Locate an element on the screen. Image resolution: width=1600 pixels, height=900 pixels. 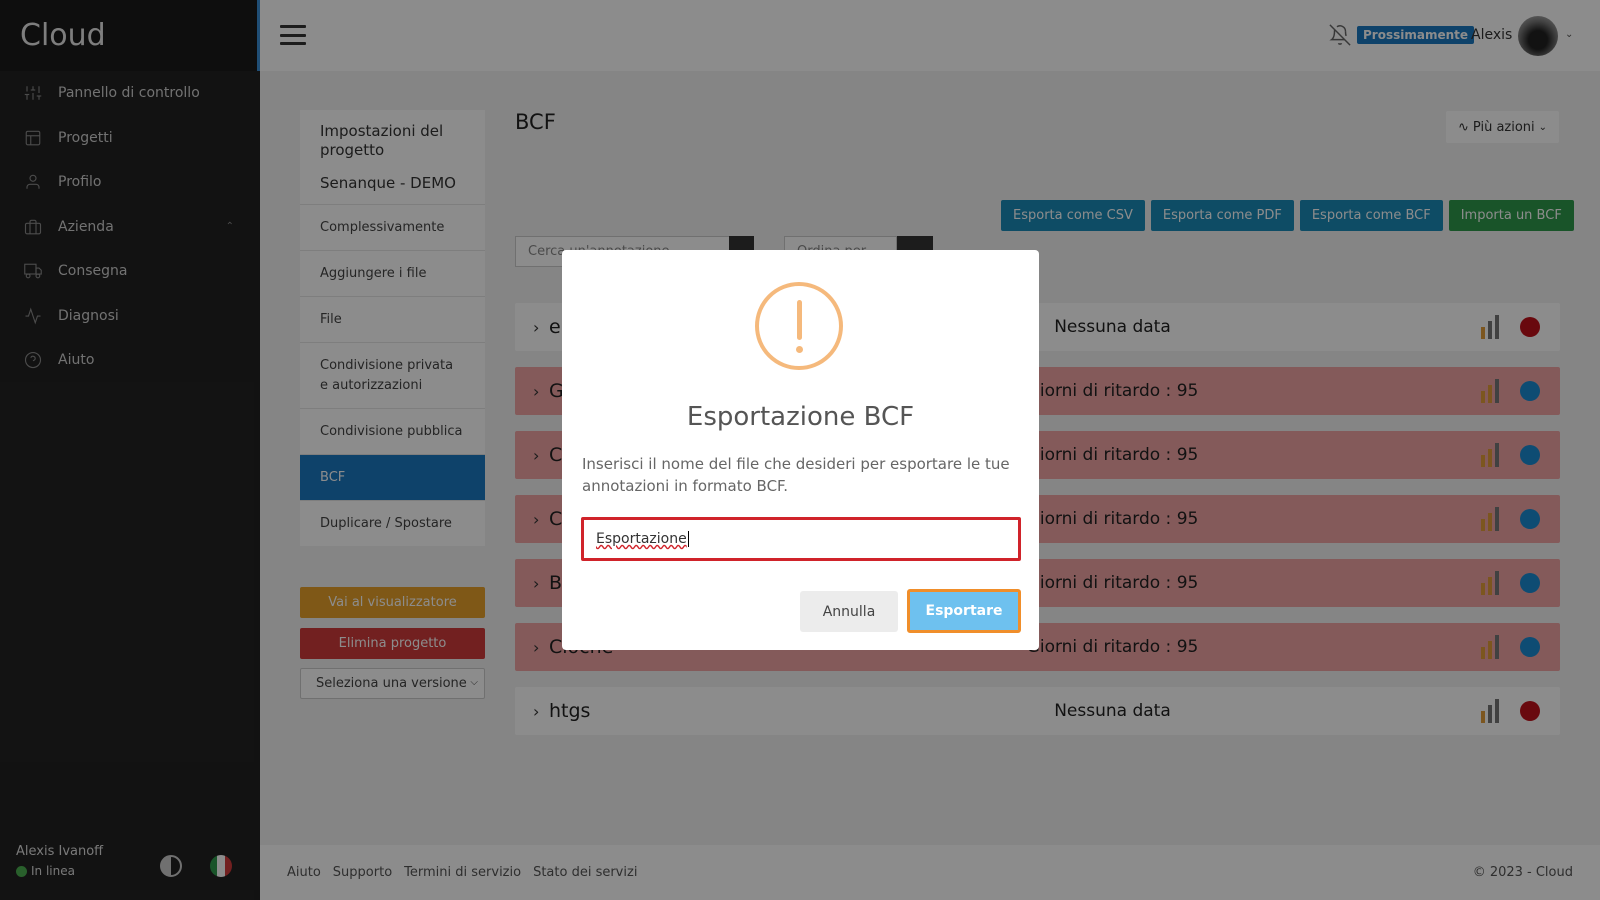
dialog-title: Esportazione BCF is located at coordinates (800, 417).